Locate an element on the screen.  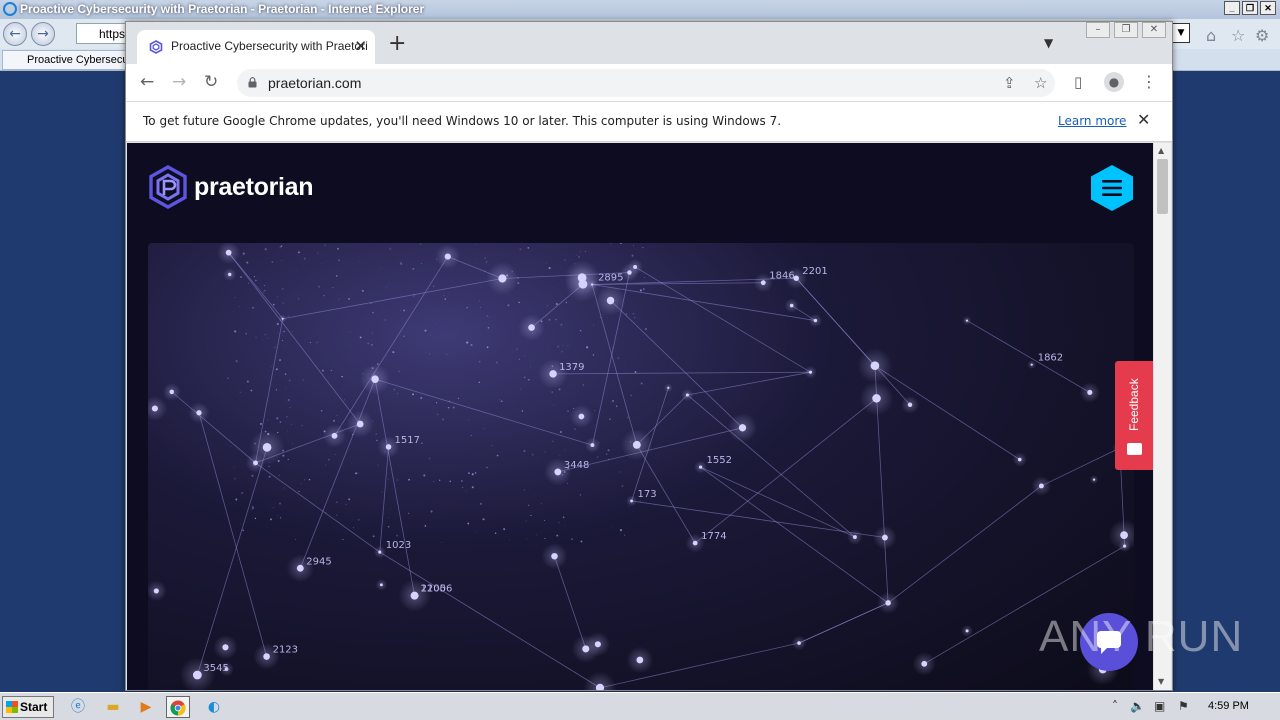
back-icon: ← is located at coordinates (147, 82).